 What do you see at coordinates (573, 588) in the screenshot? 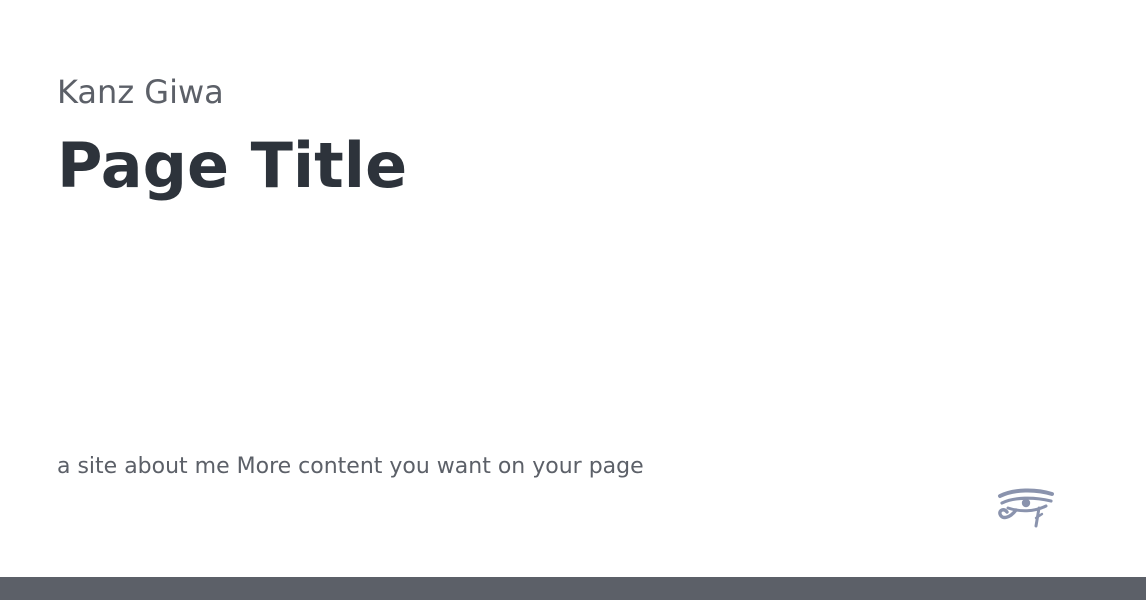
I see `footer-bar` at bounding box center [573, 588].